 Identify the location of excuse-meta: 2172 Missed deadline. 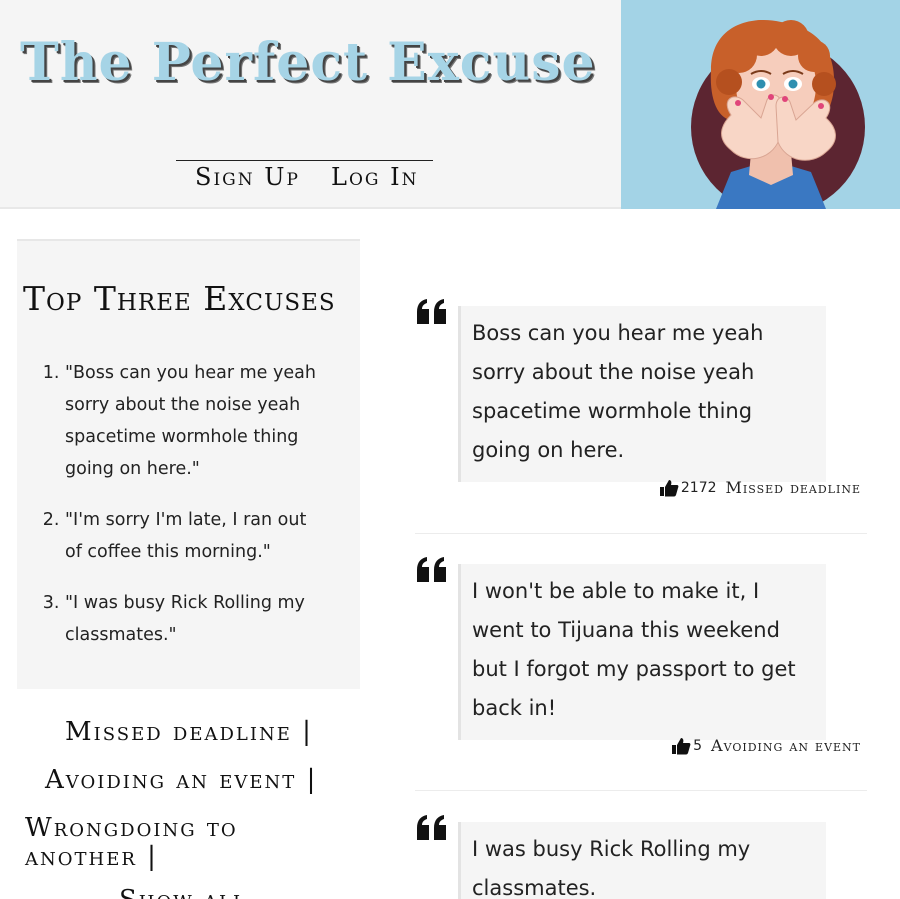
(760, 487).